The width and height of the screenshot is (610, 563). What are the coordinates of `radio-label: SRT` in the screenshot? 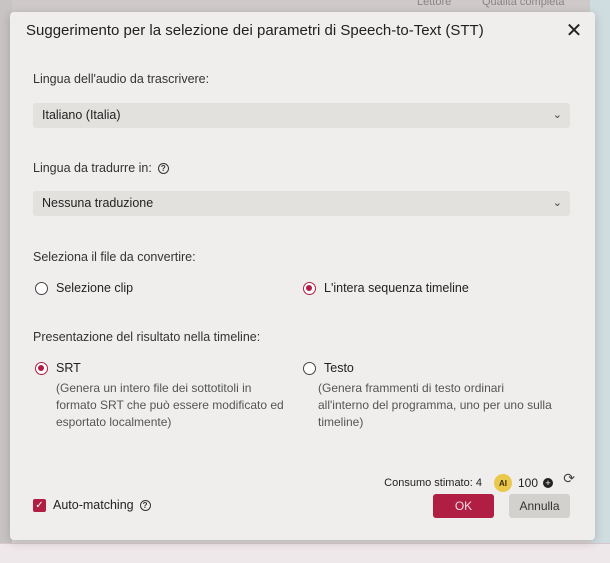 It's located at (68, 368).